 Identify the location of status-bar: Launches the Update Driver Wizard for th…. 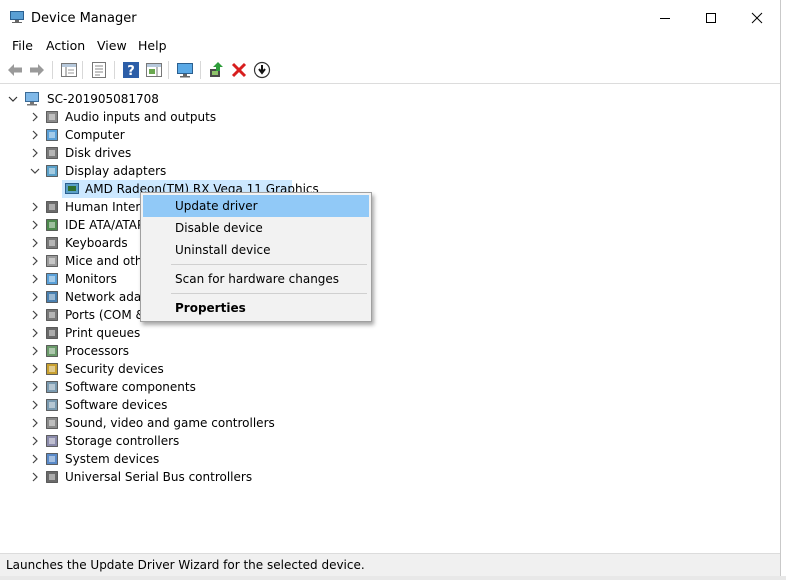
(390, 565).